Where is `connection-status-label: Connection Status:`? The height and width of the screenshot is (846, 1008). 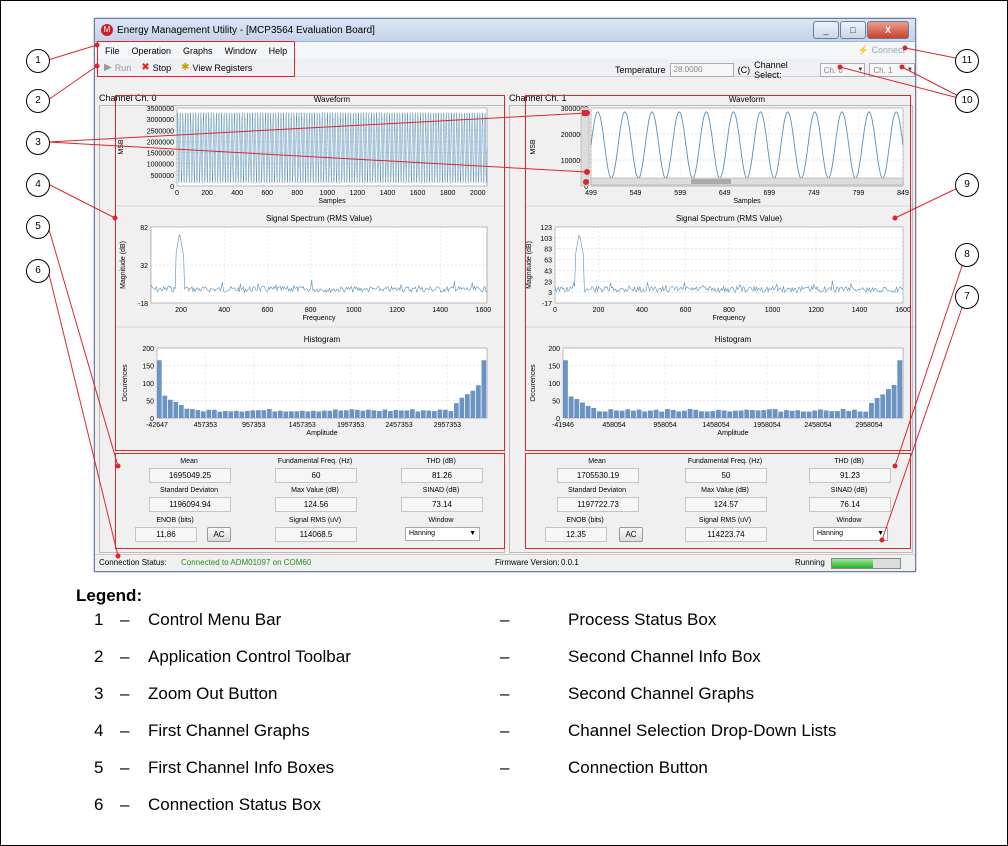
connection-status-label: Connection Status: is located at coordinates (133, 562).